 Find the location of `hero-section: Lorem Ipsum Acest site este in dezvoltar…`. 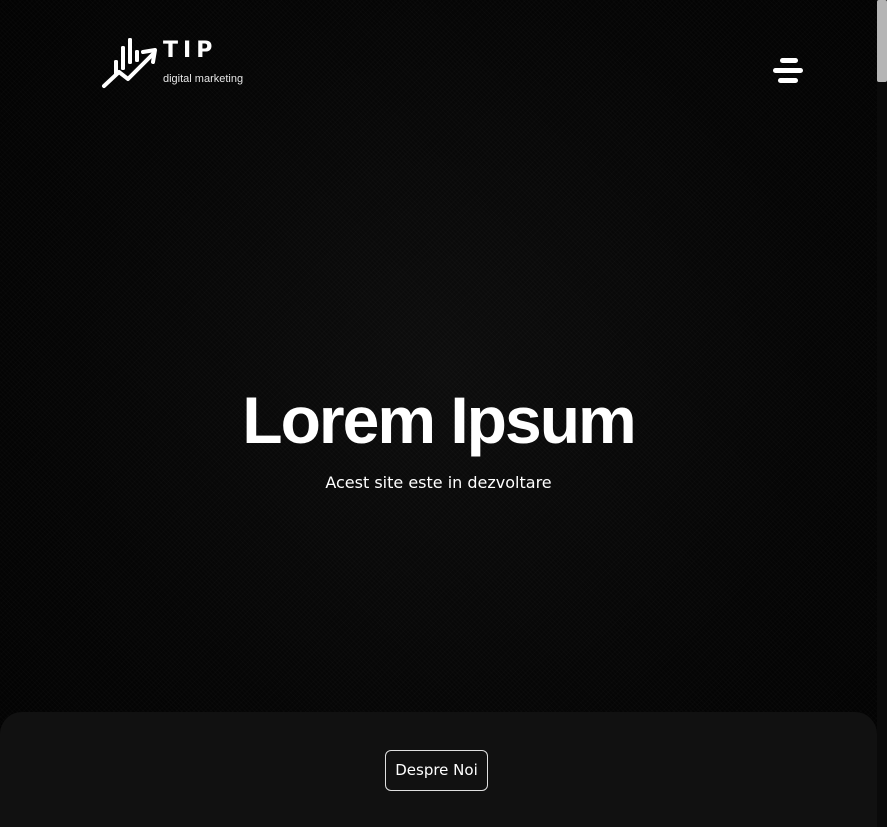

hero-section: Lorem Ipsum Acest site este in dezvoltar… is located at coordinates (438, 436).